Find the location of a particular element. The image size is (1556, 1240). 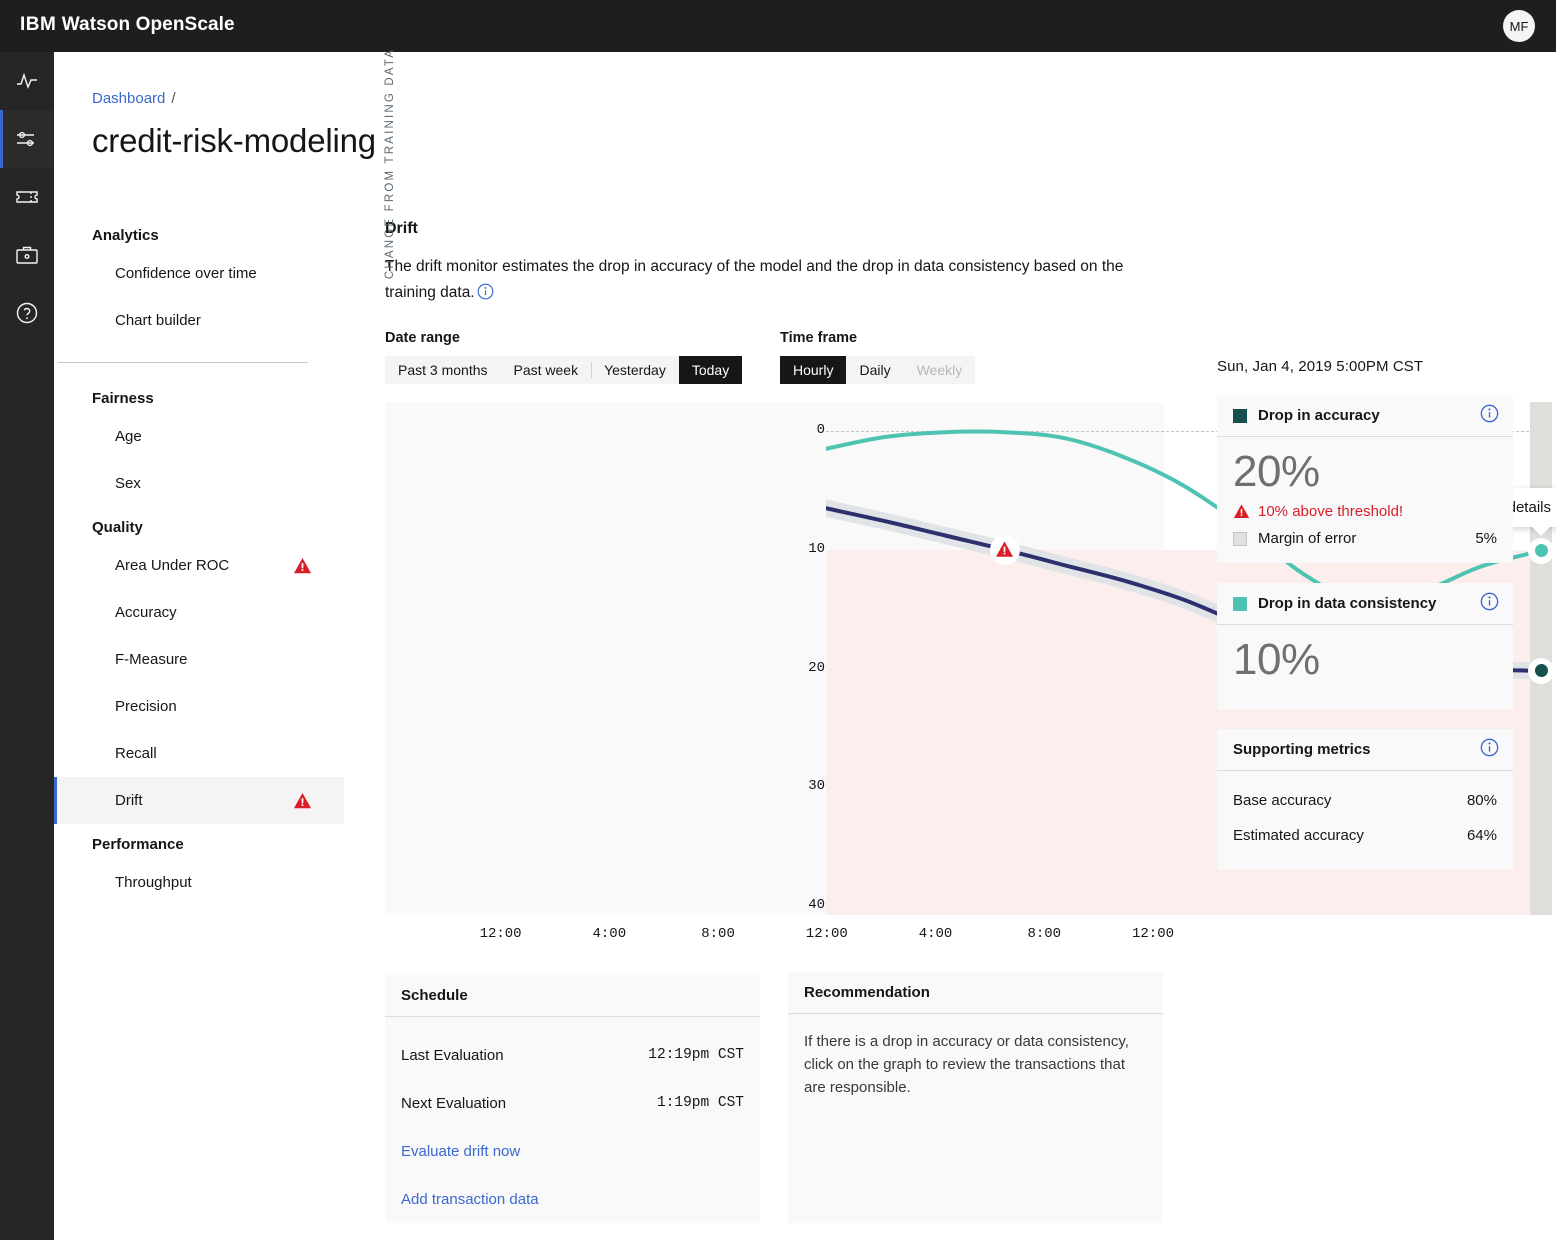

schedule-label: Next Evaluation is located at coordinates (454, 1103).